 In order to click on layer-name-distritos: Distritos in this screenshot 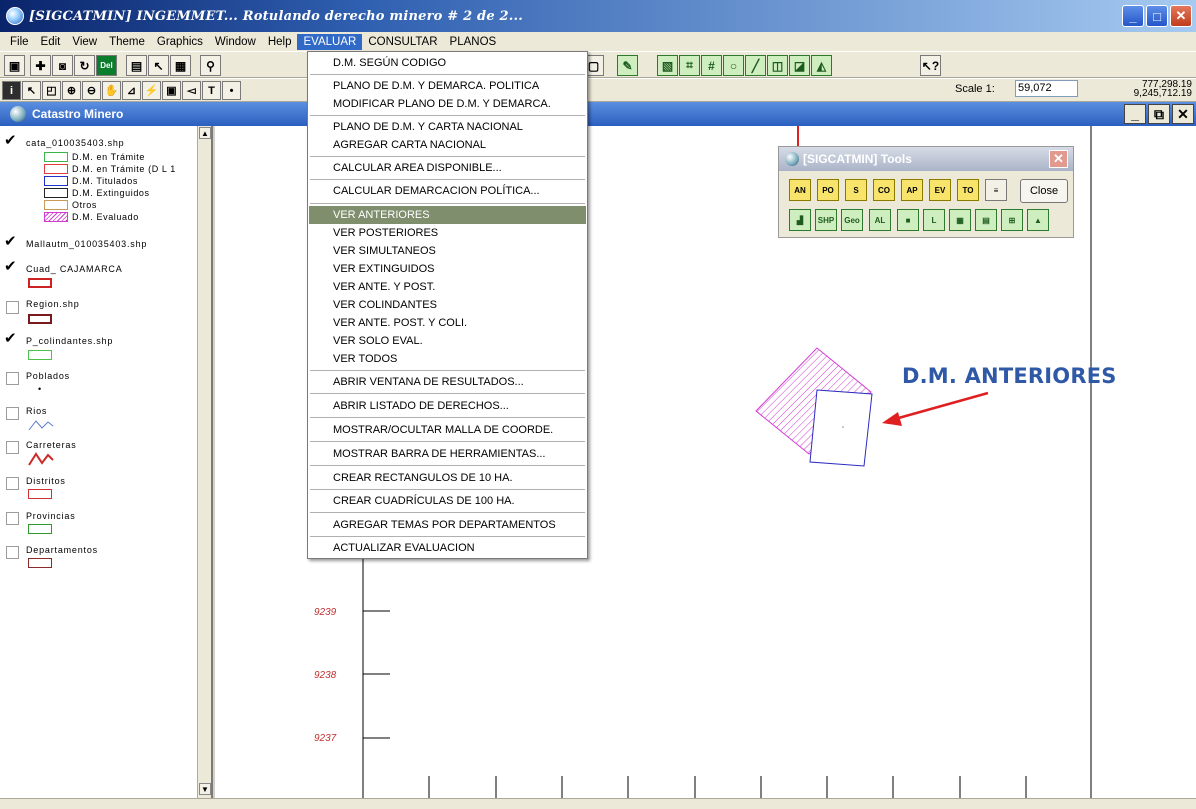, I will do `click(46, 481)`.